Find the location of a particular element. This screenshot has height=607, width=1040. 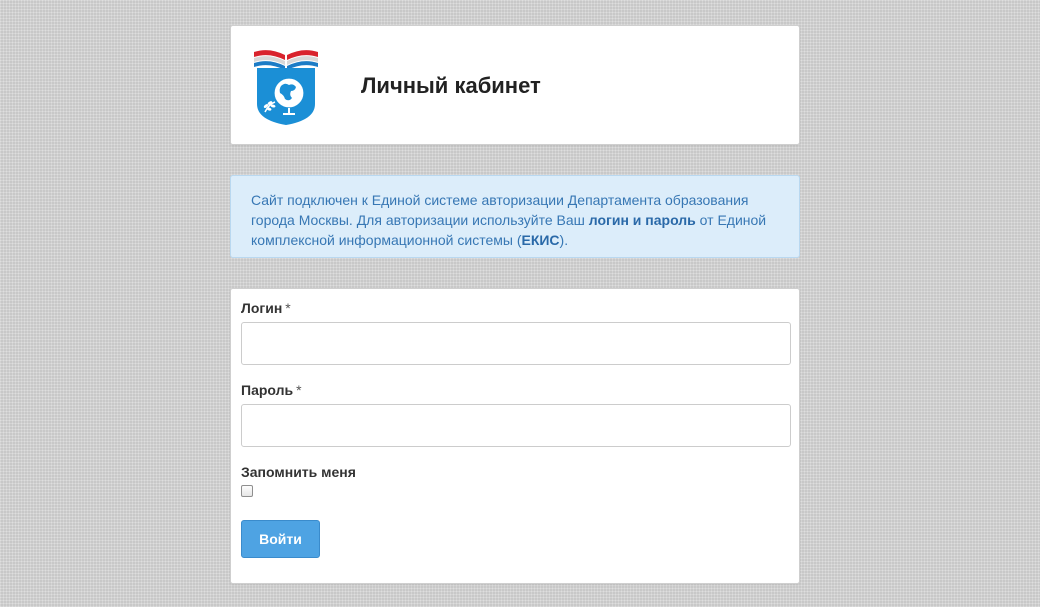

login-label-text: Логин is located at coordinates (262, 308).